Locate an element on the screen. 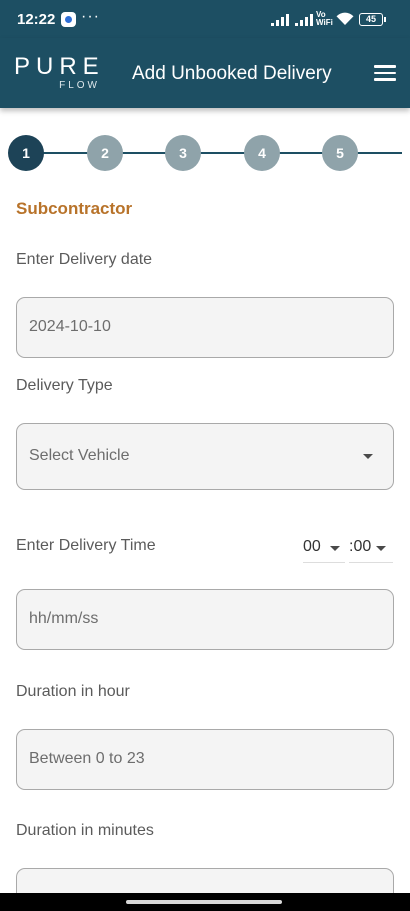 The width and height of the screenshot is (410, 911). section-title: Subcontractor is located at coordinates (74, 208).